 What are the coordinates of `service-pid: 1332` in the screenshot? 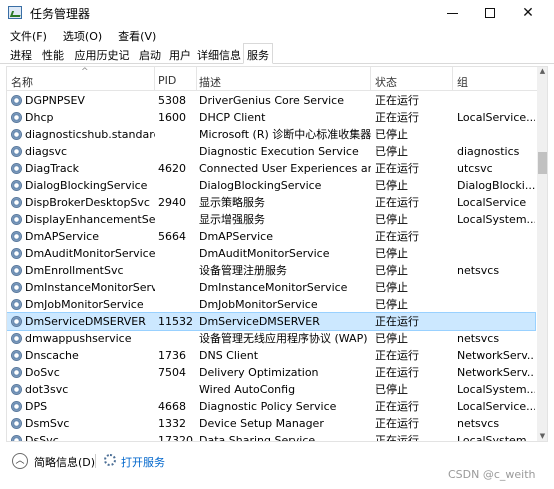 It's located at (172, 423).